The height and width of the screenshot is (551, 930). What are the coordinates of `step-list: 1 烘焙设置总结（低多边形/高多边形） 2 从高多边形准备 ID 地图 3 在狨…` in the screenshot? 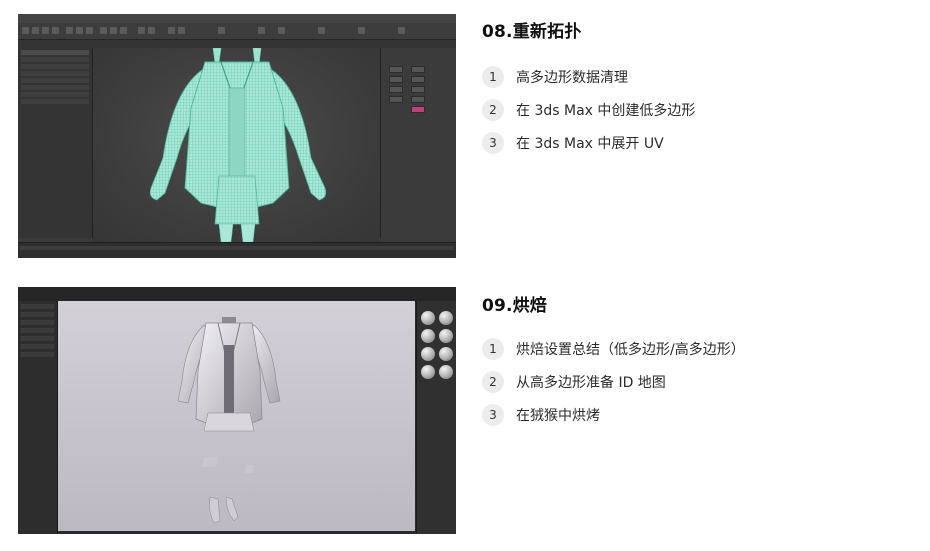 It's located at (613, 381).